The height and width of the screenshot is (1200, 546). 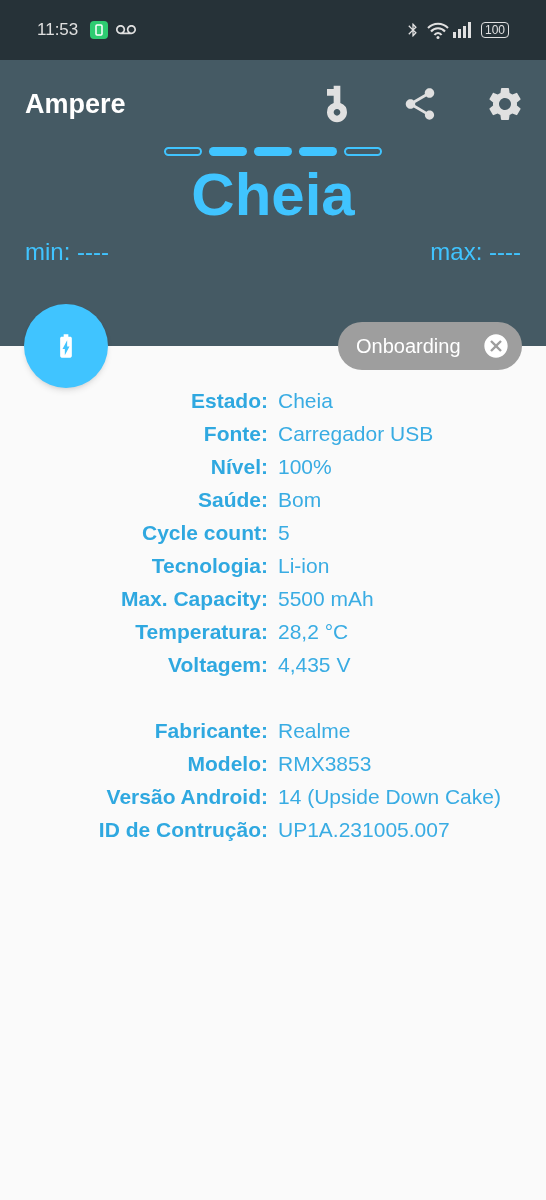 What do you see at coordinates (76, 104) in the screenshot?
I see `app-title: Ampere` at bounding box center [76, 104].